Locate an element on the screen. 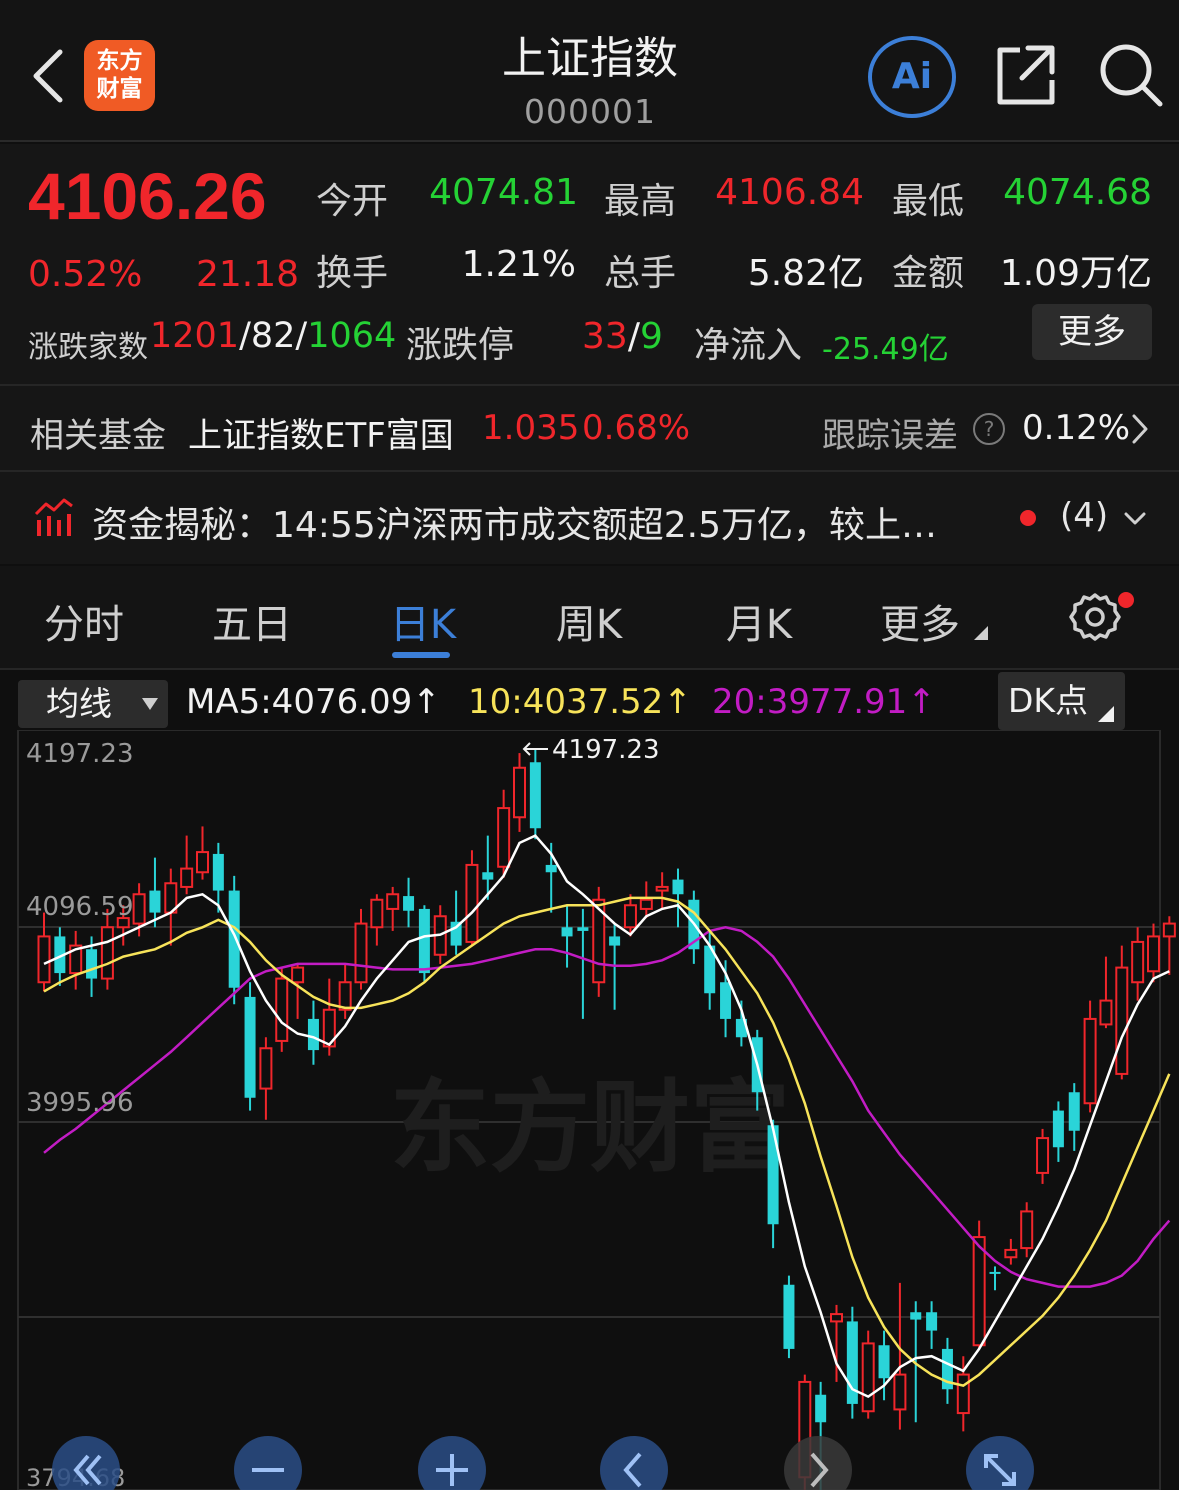 The image size is (1179, 1490). tab-five-day: 五日 is located at coordinates (252, 621).